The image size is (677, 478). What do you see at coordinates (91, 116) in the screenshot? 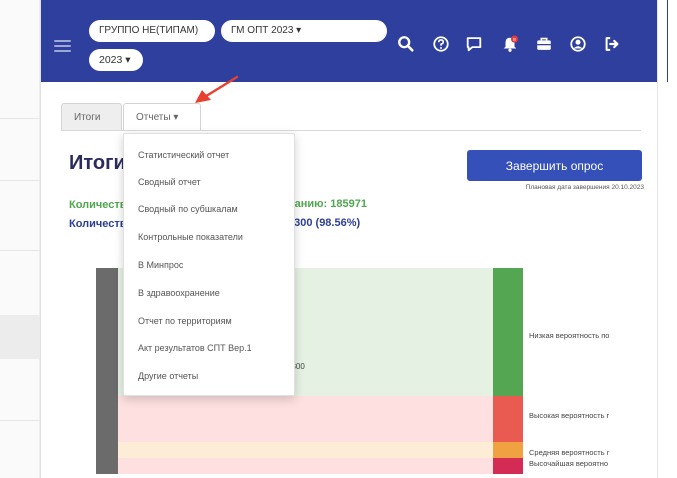
I see `tab-results: Итоги` at bounding box center [91, 116].